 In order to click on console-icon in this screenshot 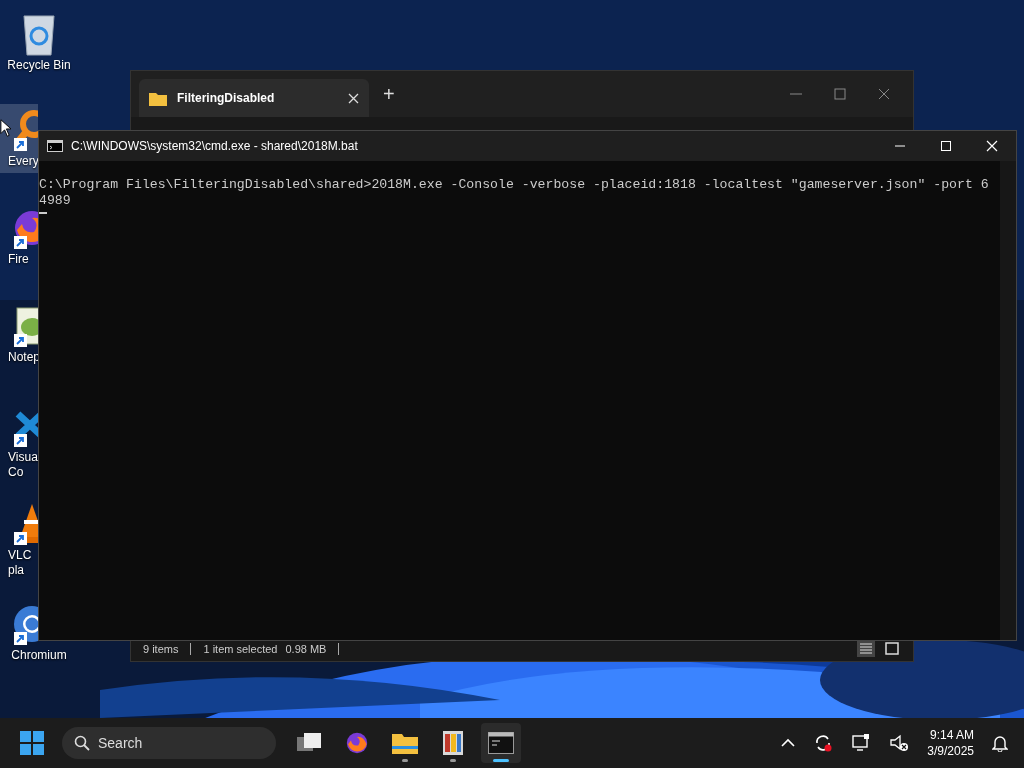, I will do `click(55, 146)`.